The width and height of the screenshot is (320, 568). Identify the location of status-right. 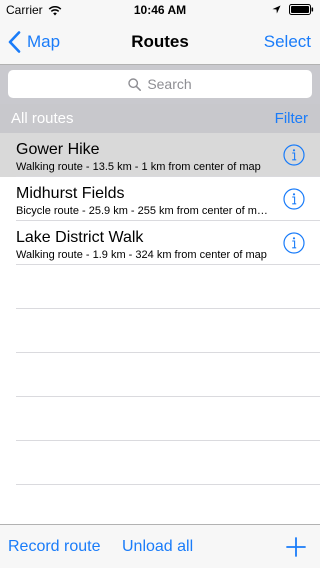
(293, 9).